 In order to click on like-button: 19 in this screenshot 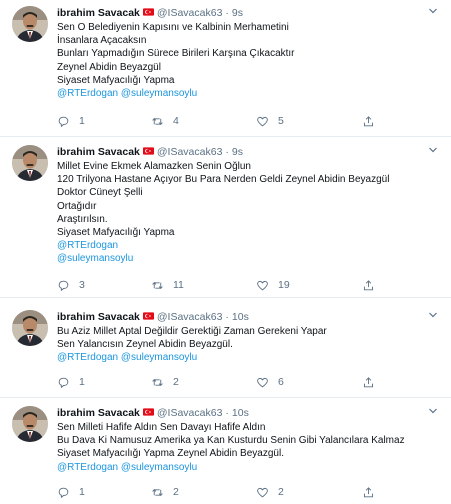, I will do `click(273, 285)`.